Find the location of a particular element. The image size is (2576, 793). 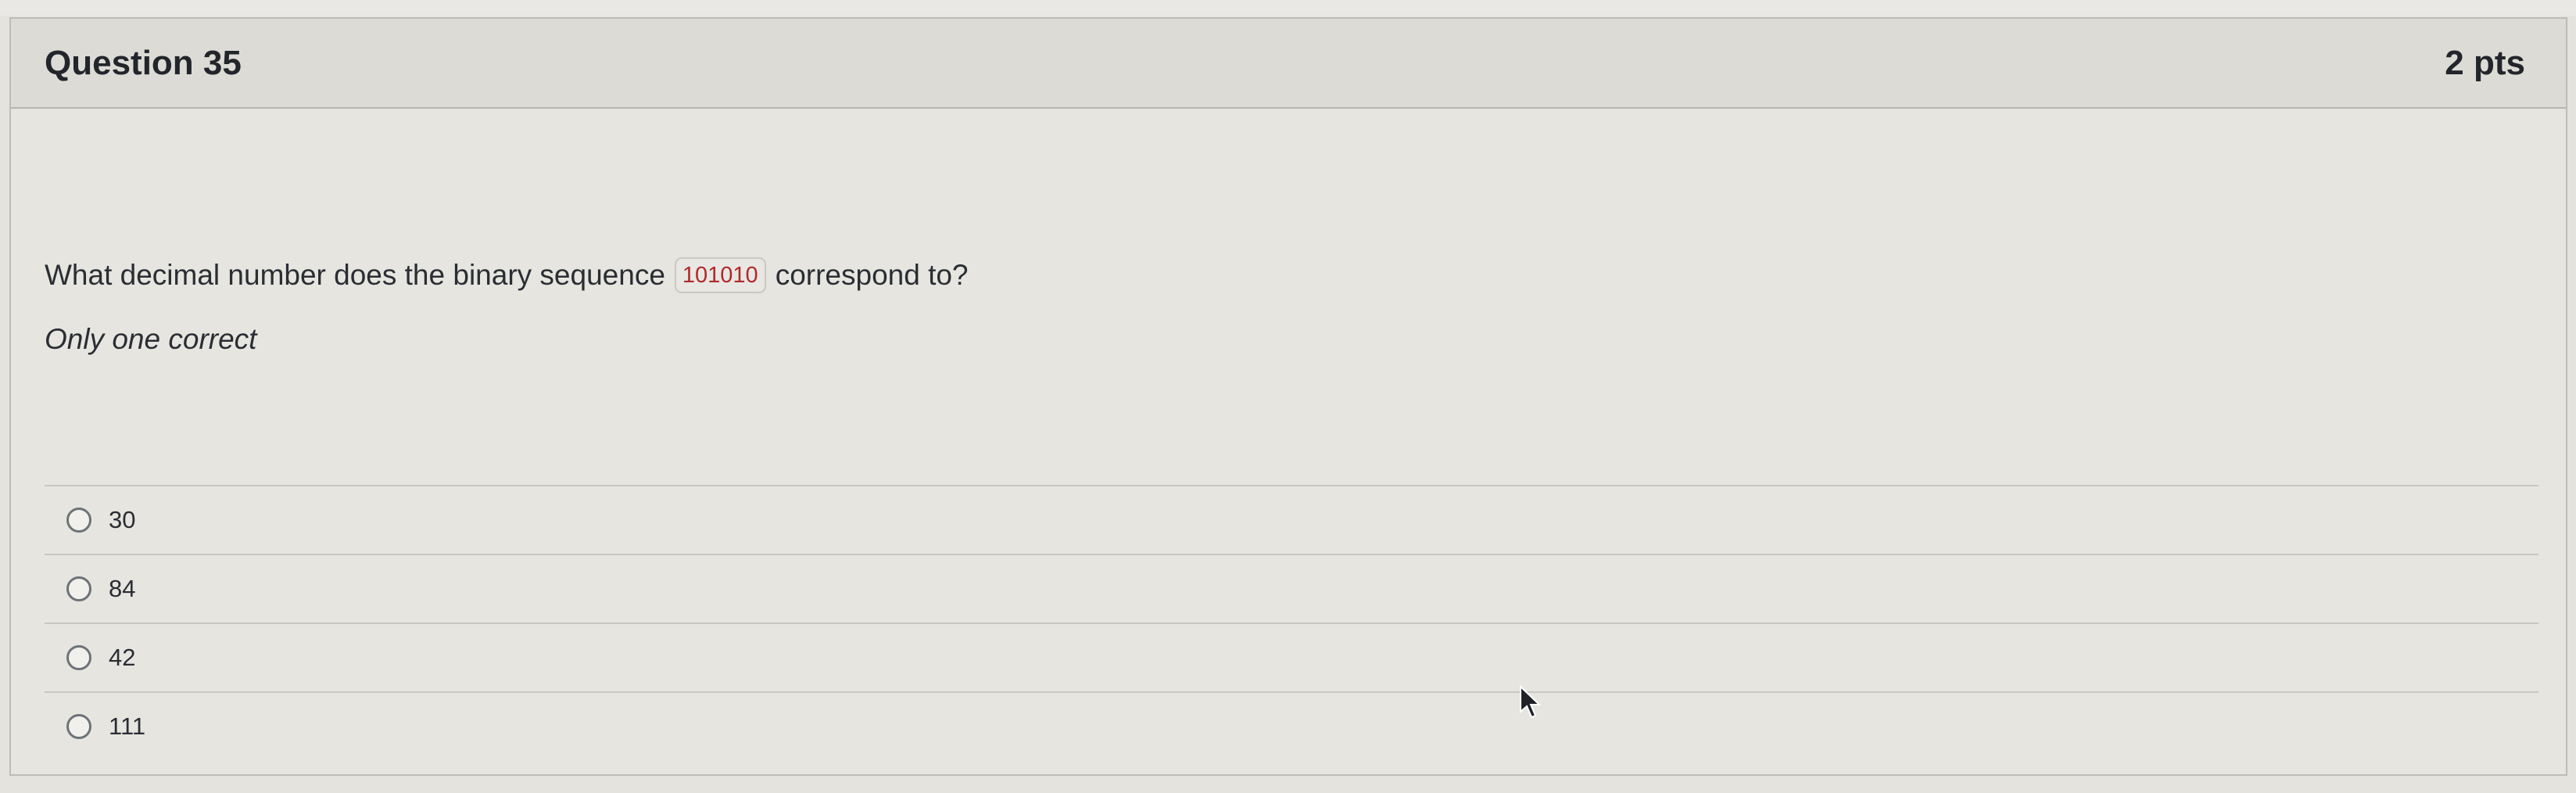

question-title: Question 35 is located at coordinates (143, 63).